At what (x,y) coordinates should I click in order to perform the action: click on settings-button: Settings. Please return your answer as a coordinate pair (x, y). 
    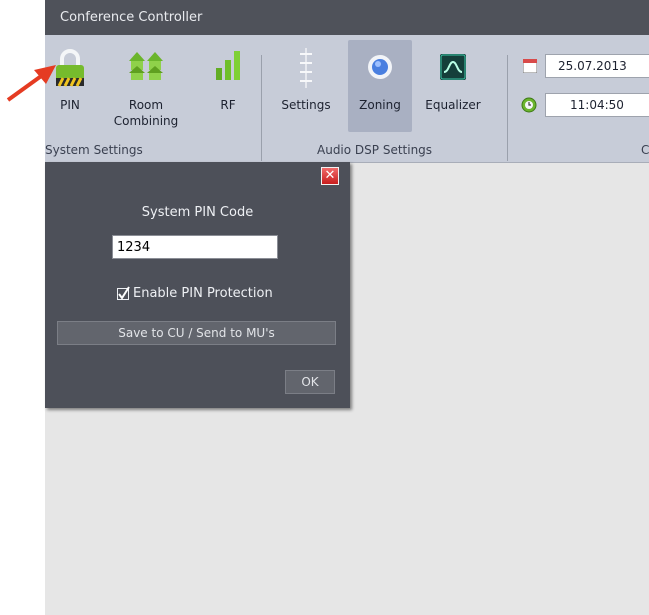
    Looking at the image, I should click on (306, 86).